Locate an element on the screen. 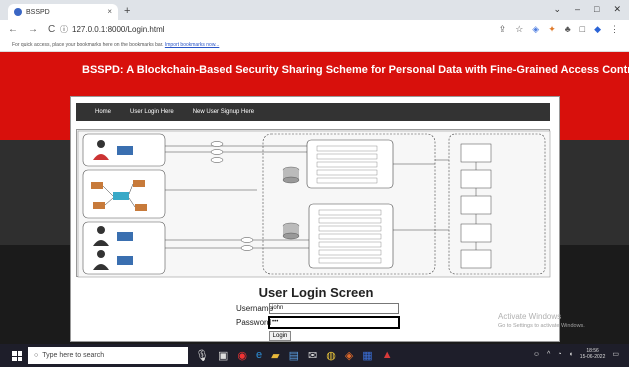  window-controls: ⌄ – □ ✕ is located at coordinates (587, 9).